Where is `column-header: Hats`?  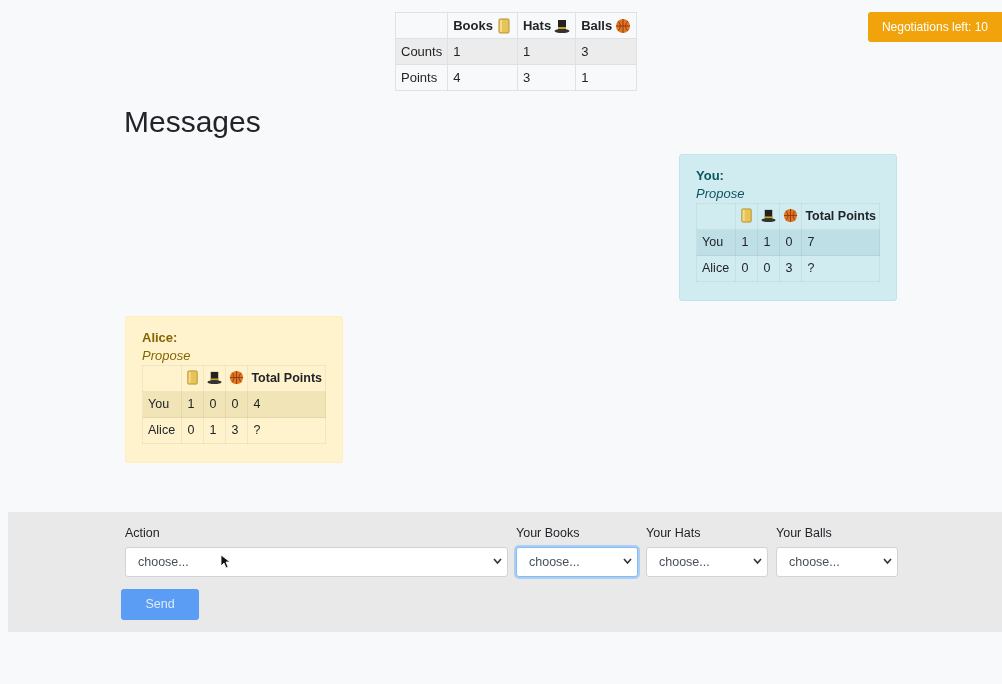 column-header: Hats is located at coordinates (537, 25).